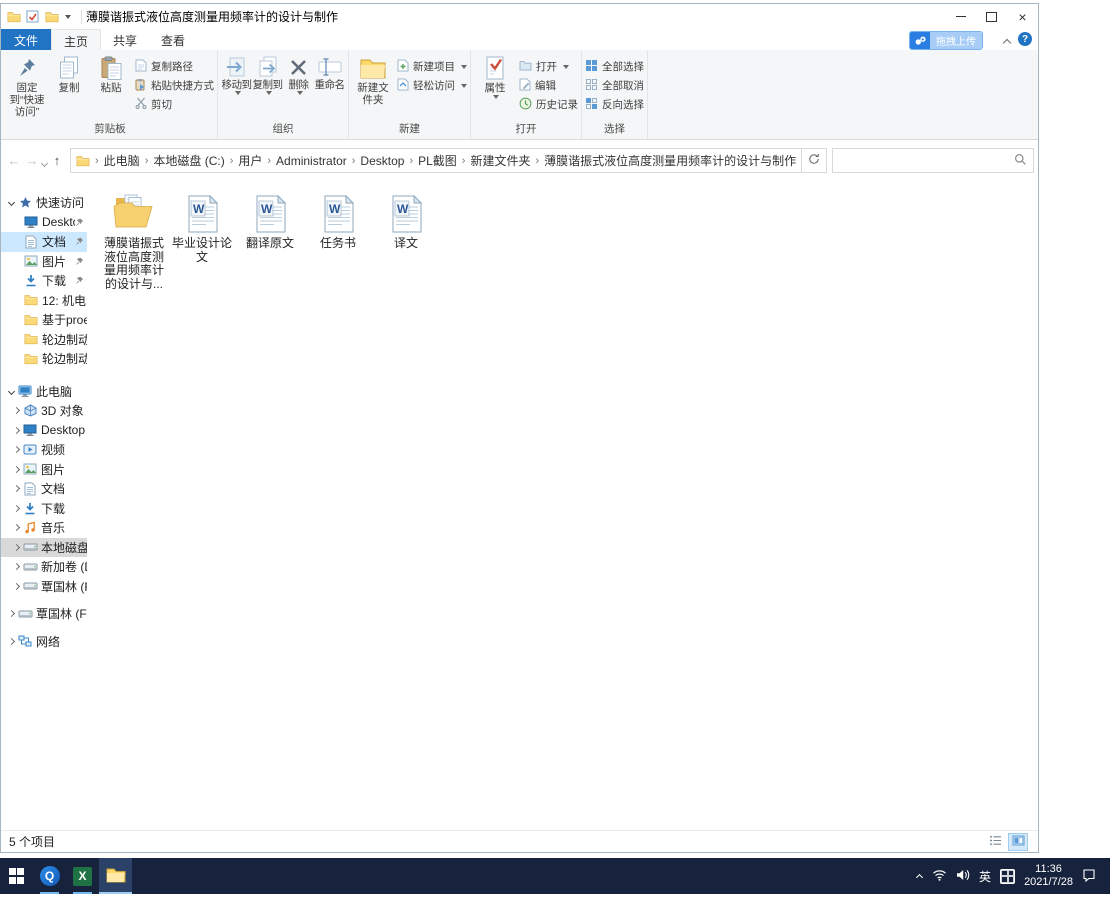  What do you see at coordinates (432, 85) in the screenshot?
I see `easy-access-button: 轻松访问` at bounding box center [432, 85].